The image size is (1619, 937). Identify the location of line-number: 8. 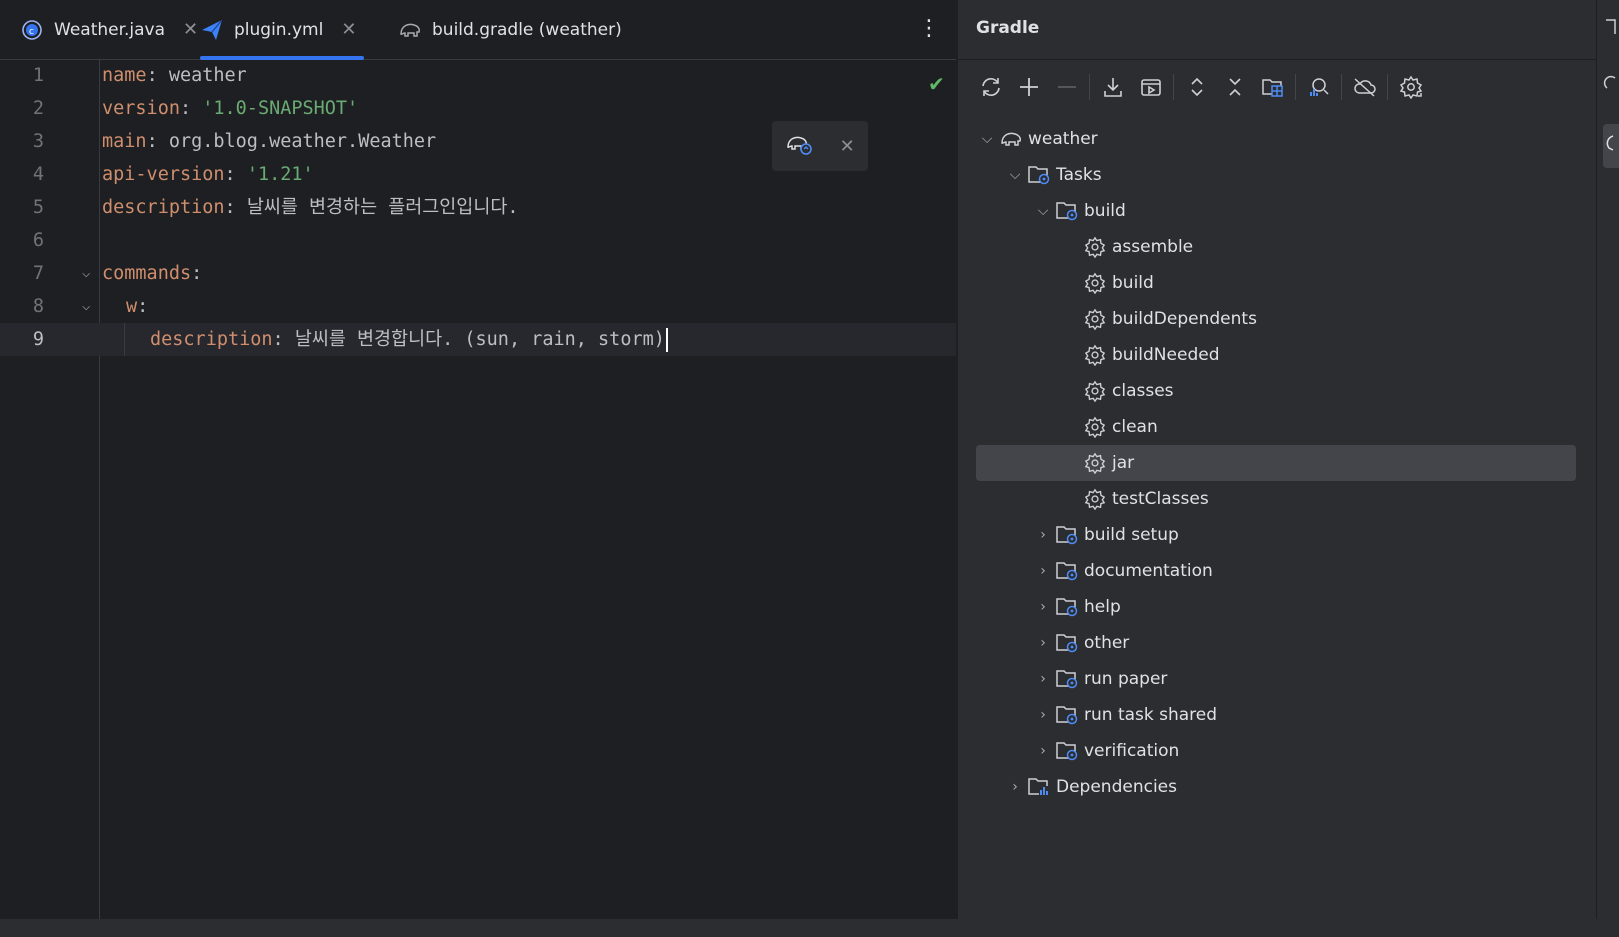
(38, 306).